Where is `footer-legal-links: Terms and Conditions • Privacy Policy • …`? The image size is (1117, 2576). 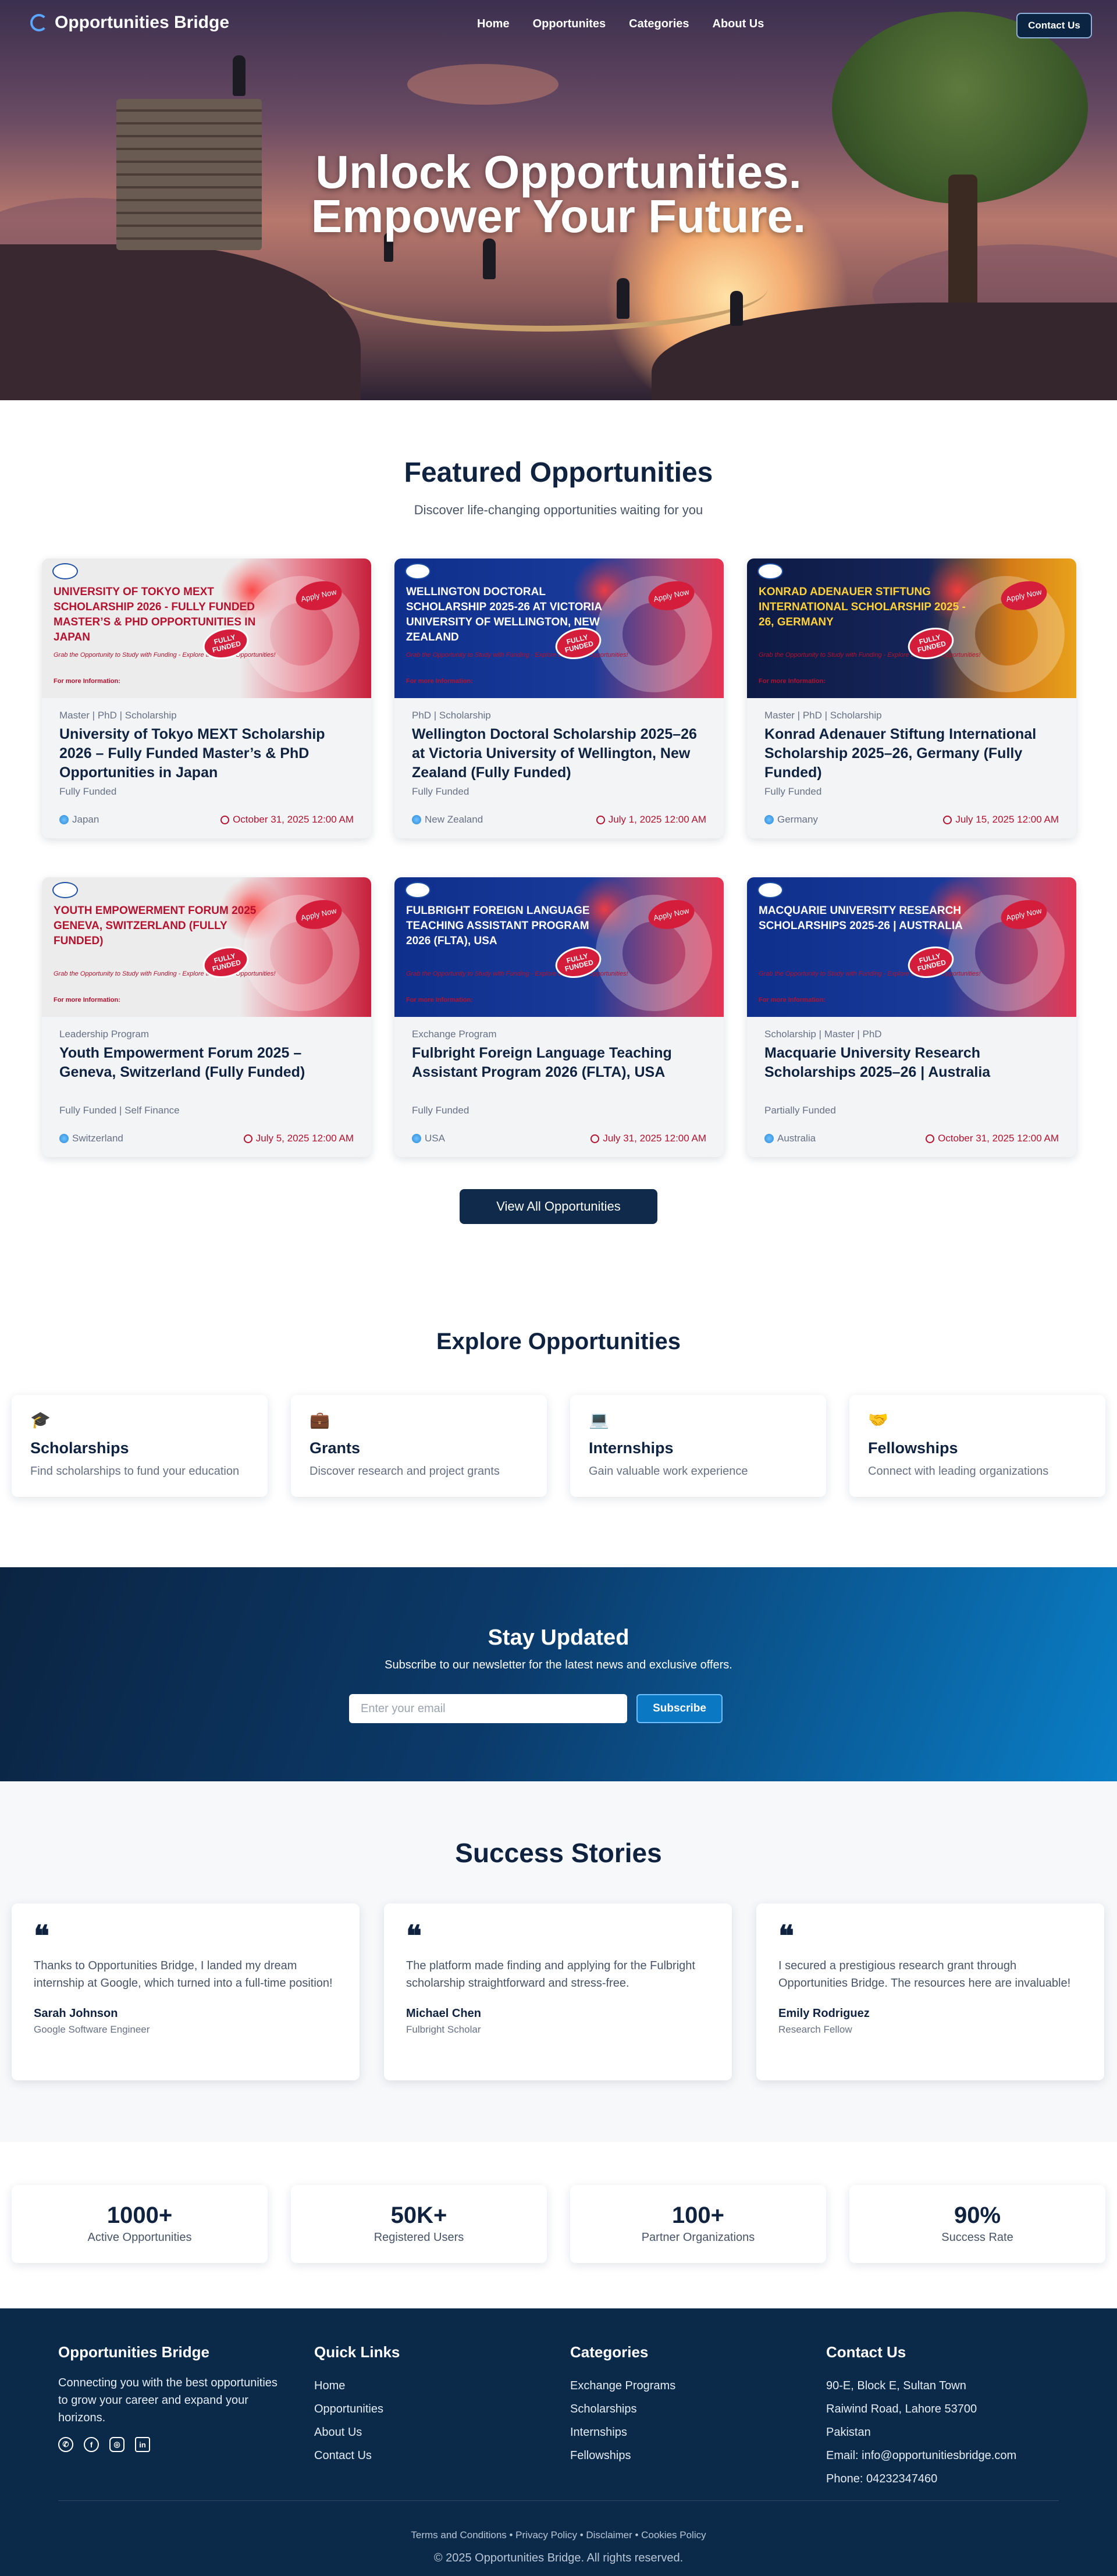 footer-legal-links: Terms and Conditions • Privacy Policy • … is located at coordinates (558, 2535).